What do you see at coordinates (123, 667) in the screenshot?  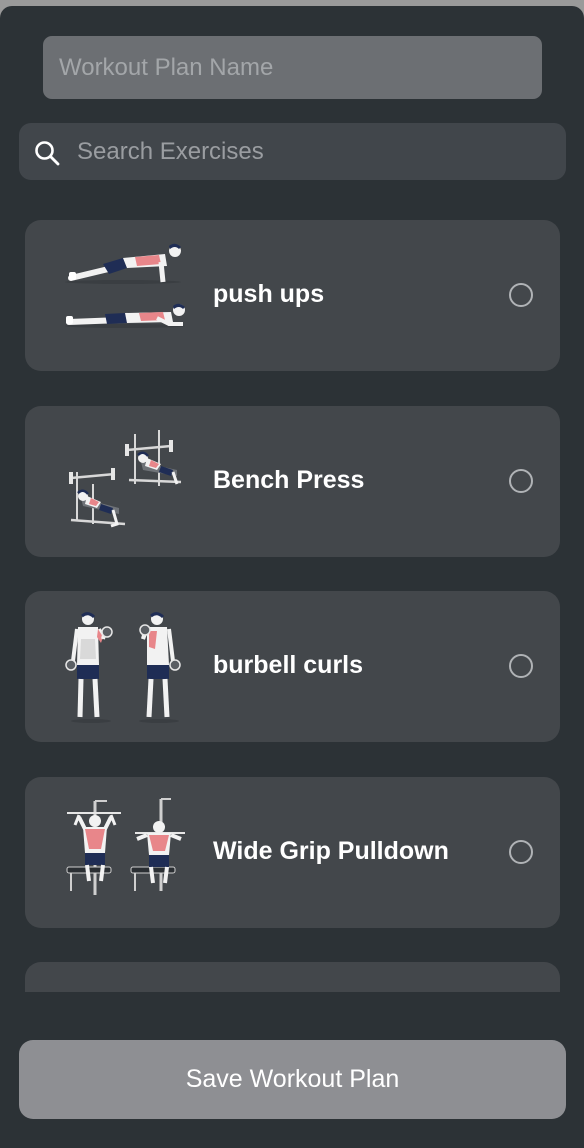 I see `barbell-curls-illustration` at bounding box center [123, 667].